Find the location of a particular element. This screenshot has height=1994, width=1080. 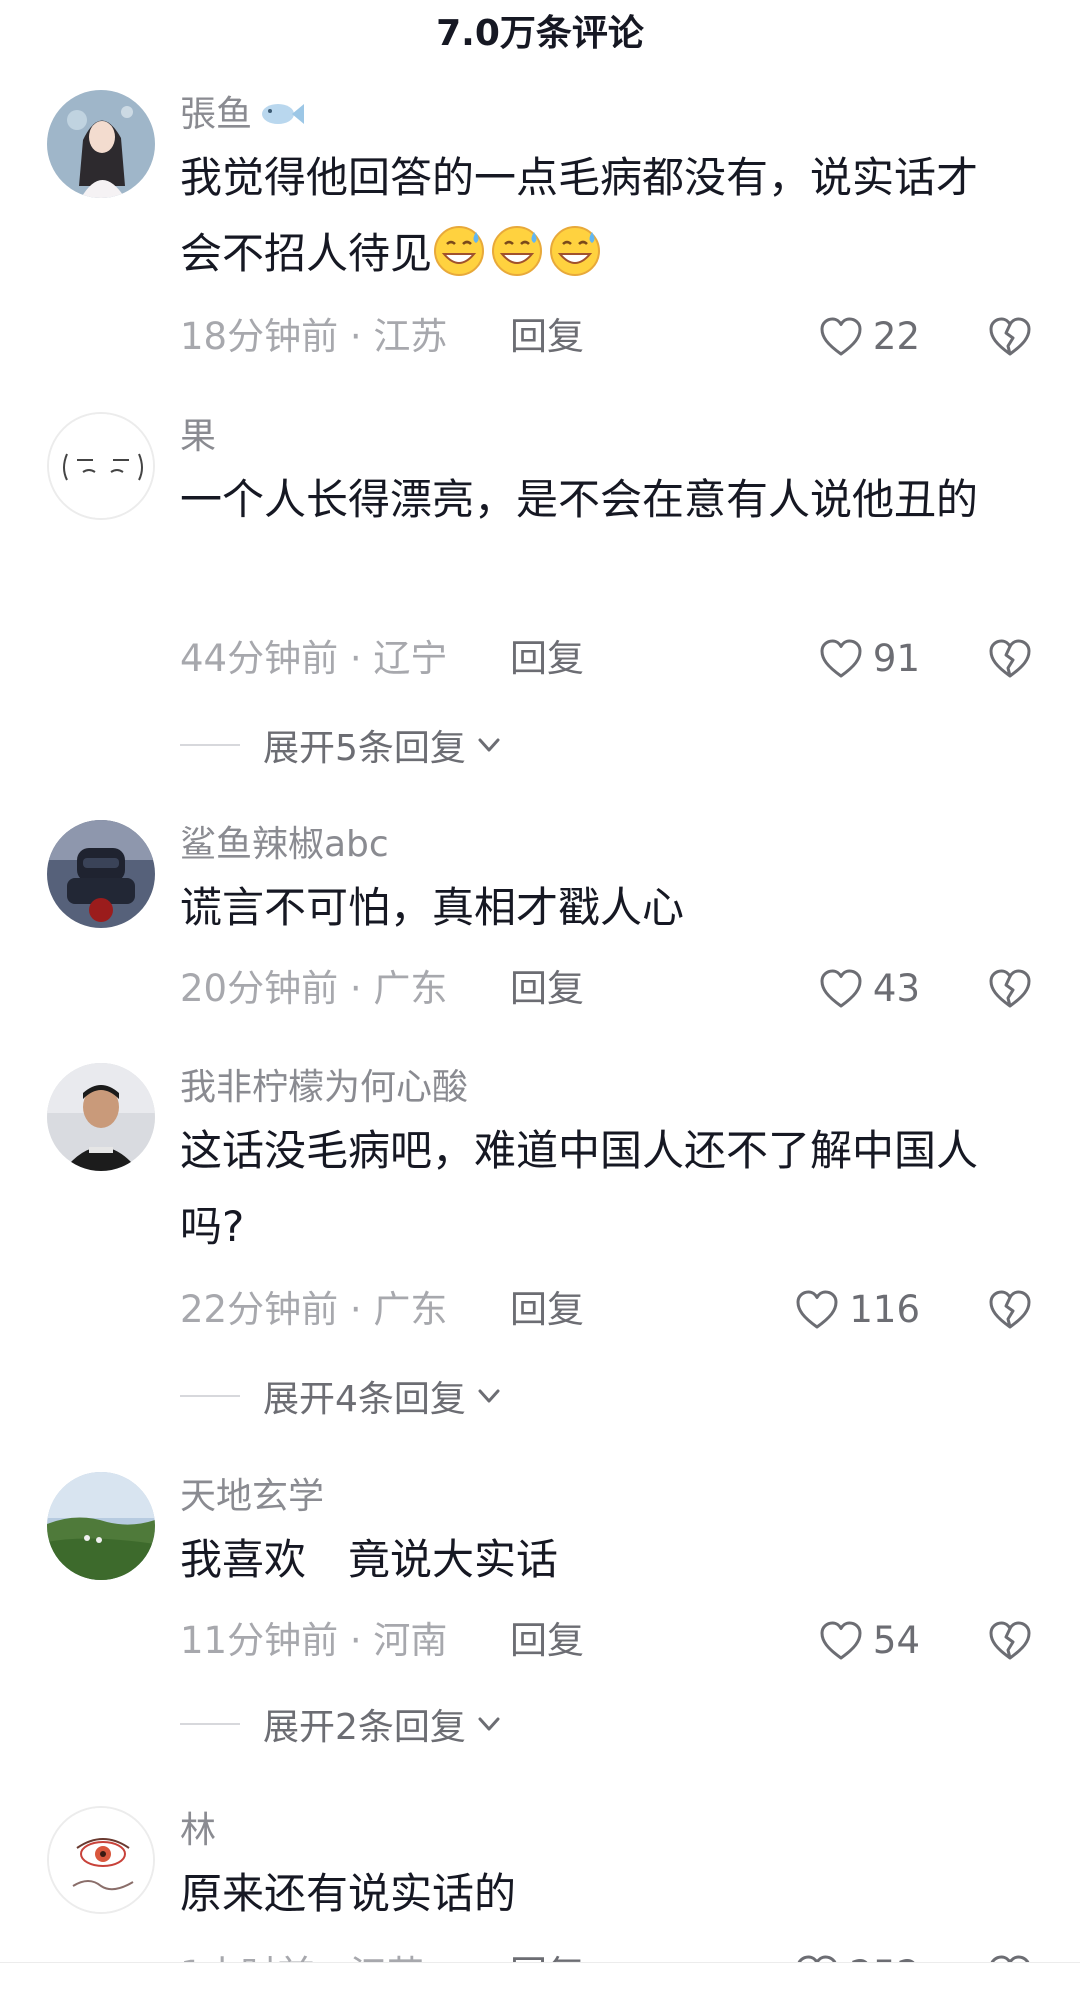

bottom-edge is located at coordinates (540, 1978).